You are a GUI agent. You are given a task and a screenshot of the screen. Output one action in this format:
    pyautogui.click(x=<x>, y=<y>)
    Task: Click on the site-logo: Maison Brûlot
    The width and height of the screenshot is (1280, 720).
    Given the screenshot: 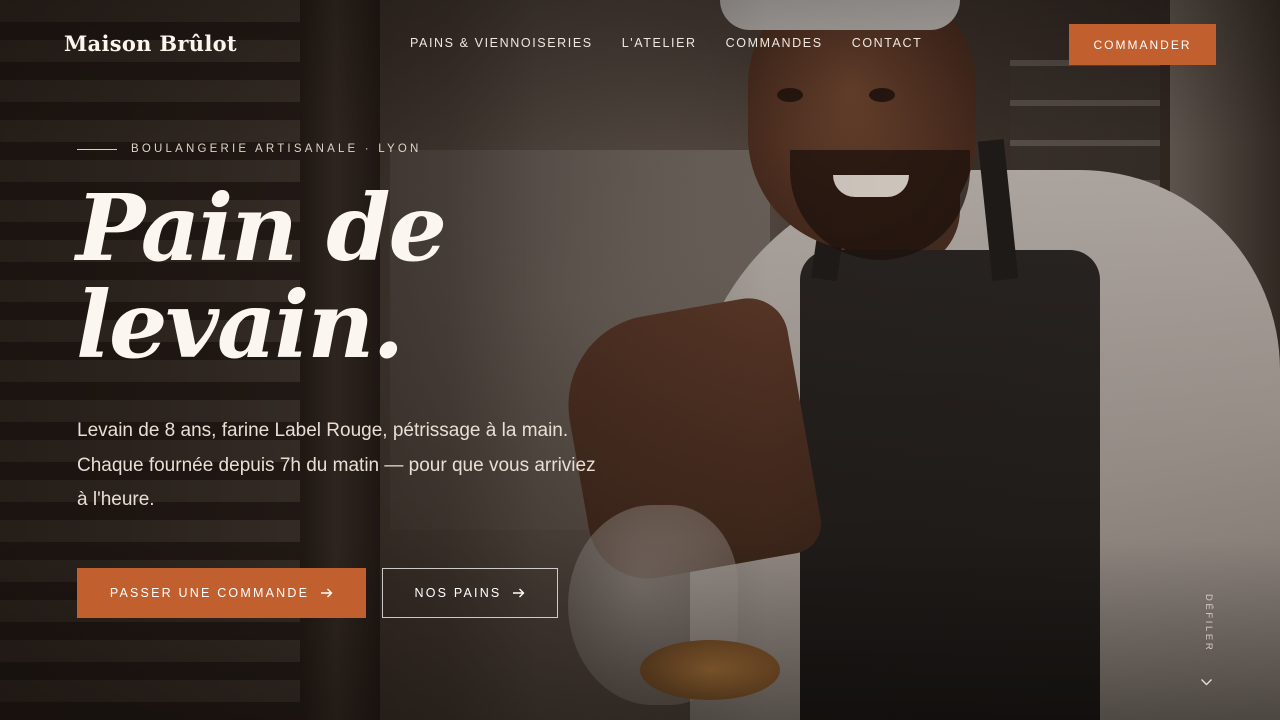 What is the action you would take?
    pyautogui.click(x=150, y=43)
    